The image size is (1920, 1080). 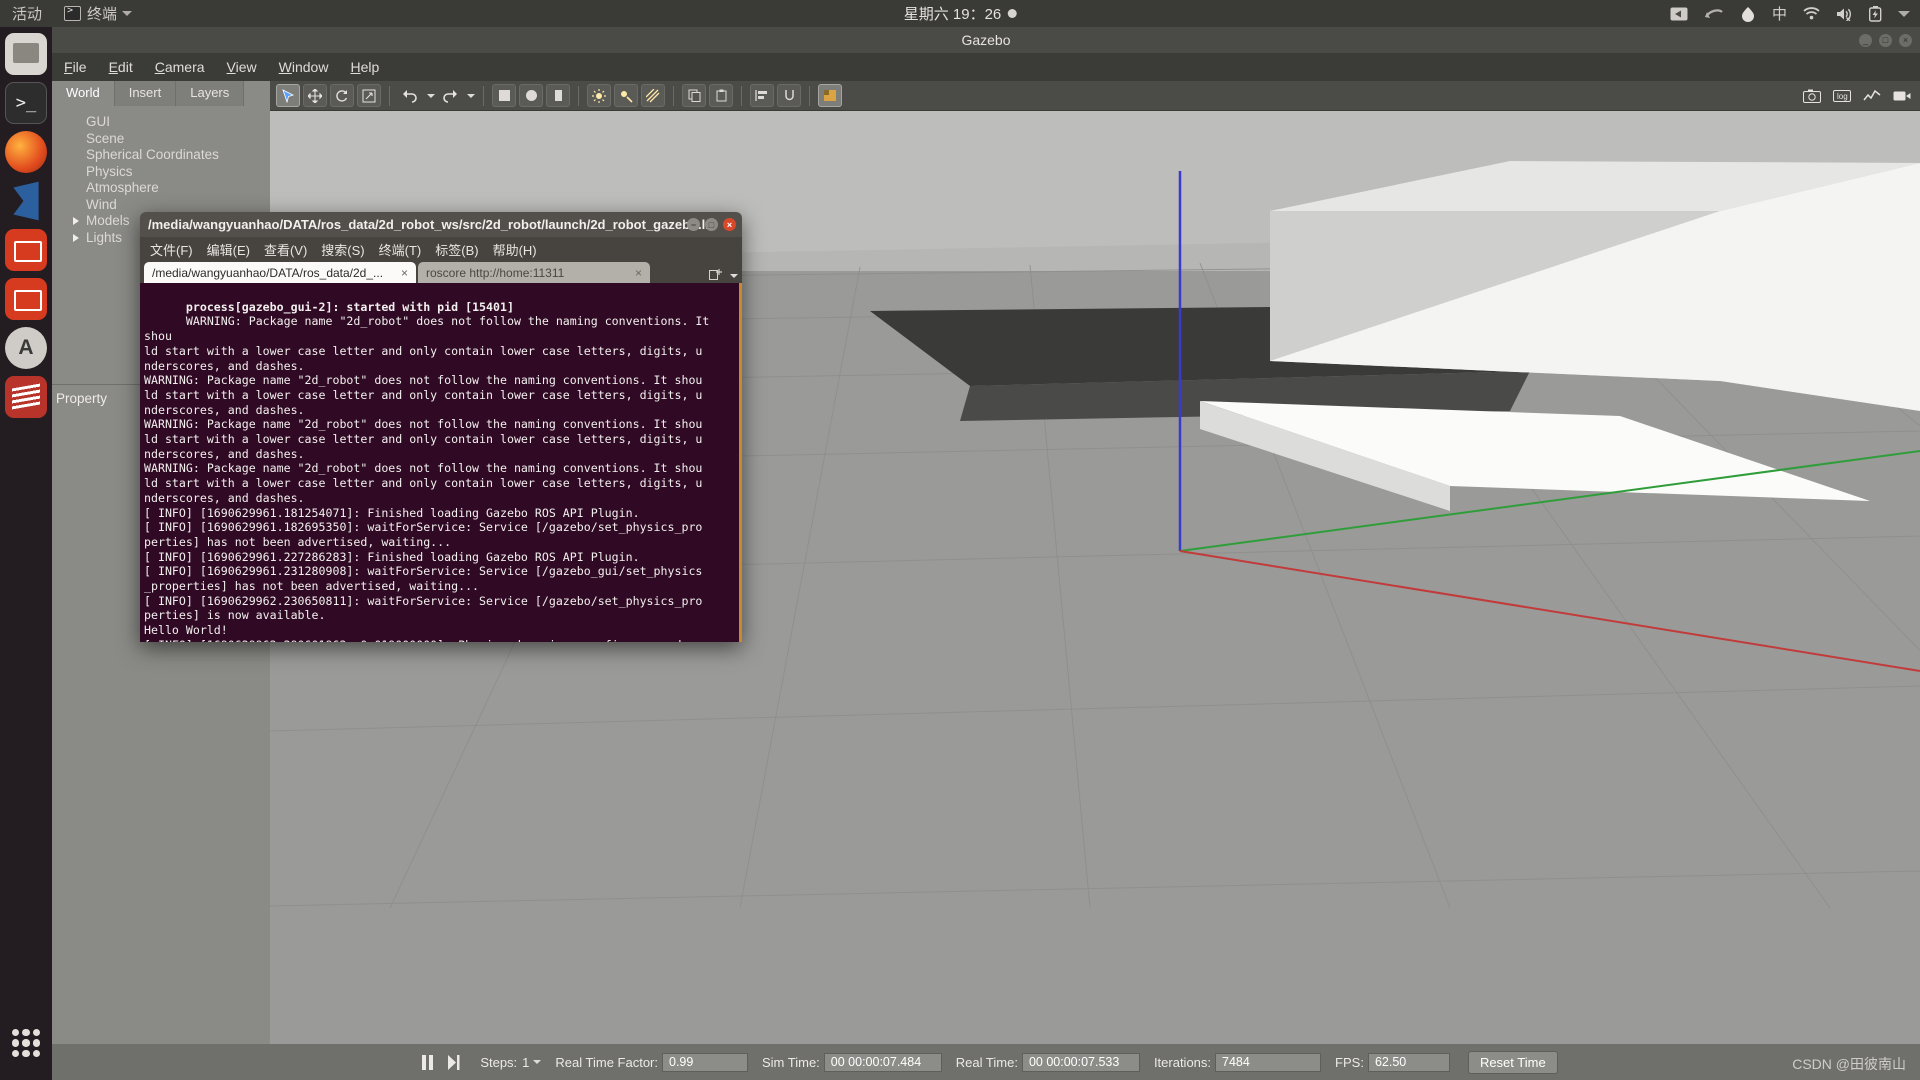 I want to click on steps-value: 1, so click(x=525, y=1062).